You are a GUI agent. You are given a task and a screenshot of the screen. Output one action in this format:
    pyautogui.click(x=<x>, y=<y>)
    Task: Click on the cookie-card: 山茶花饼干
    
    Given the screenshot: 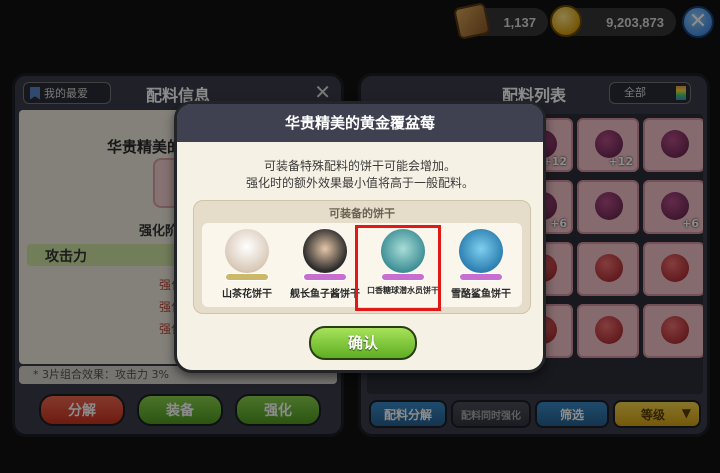 What is the action you would take?
    pyautogui.click(x=247, y=266)
    